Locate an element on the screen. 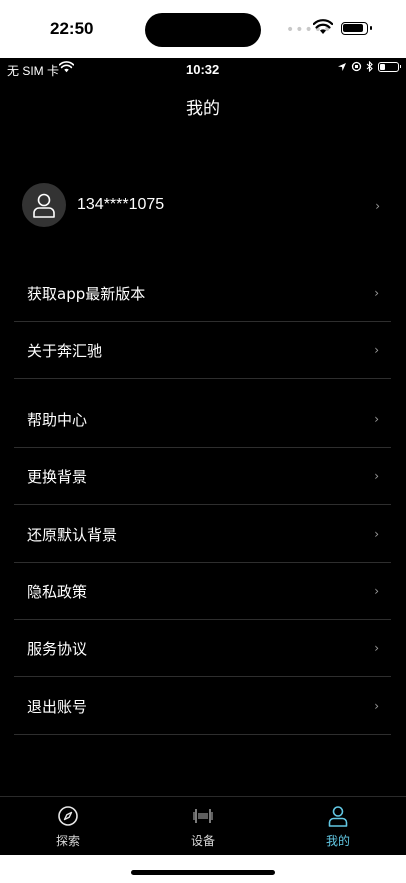  device-status-bar: 22:50 ••••• is located at coordinates (203, 29).